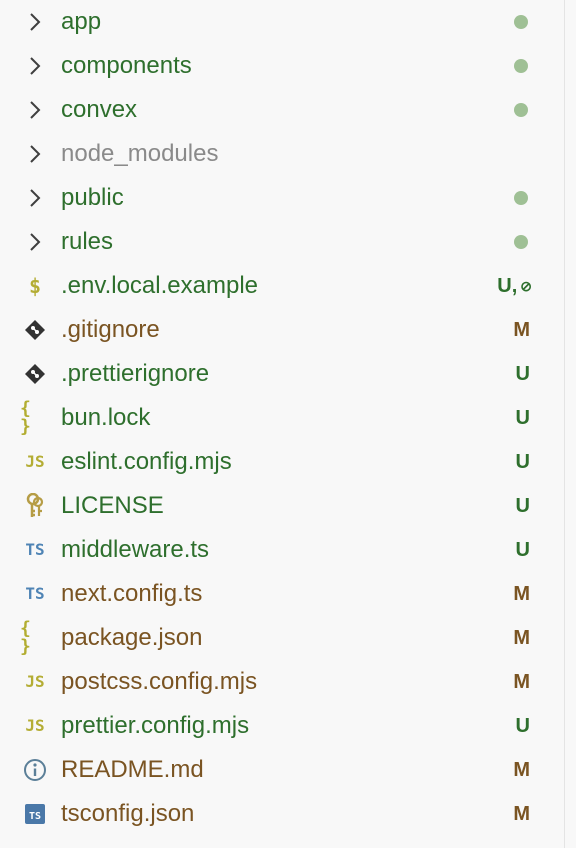  Describe the element at coordinates (282, 198) in the screenshot. I see `folder-row-public: public` at that location.